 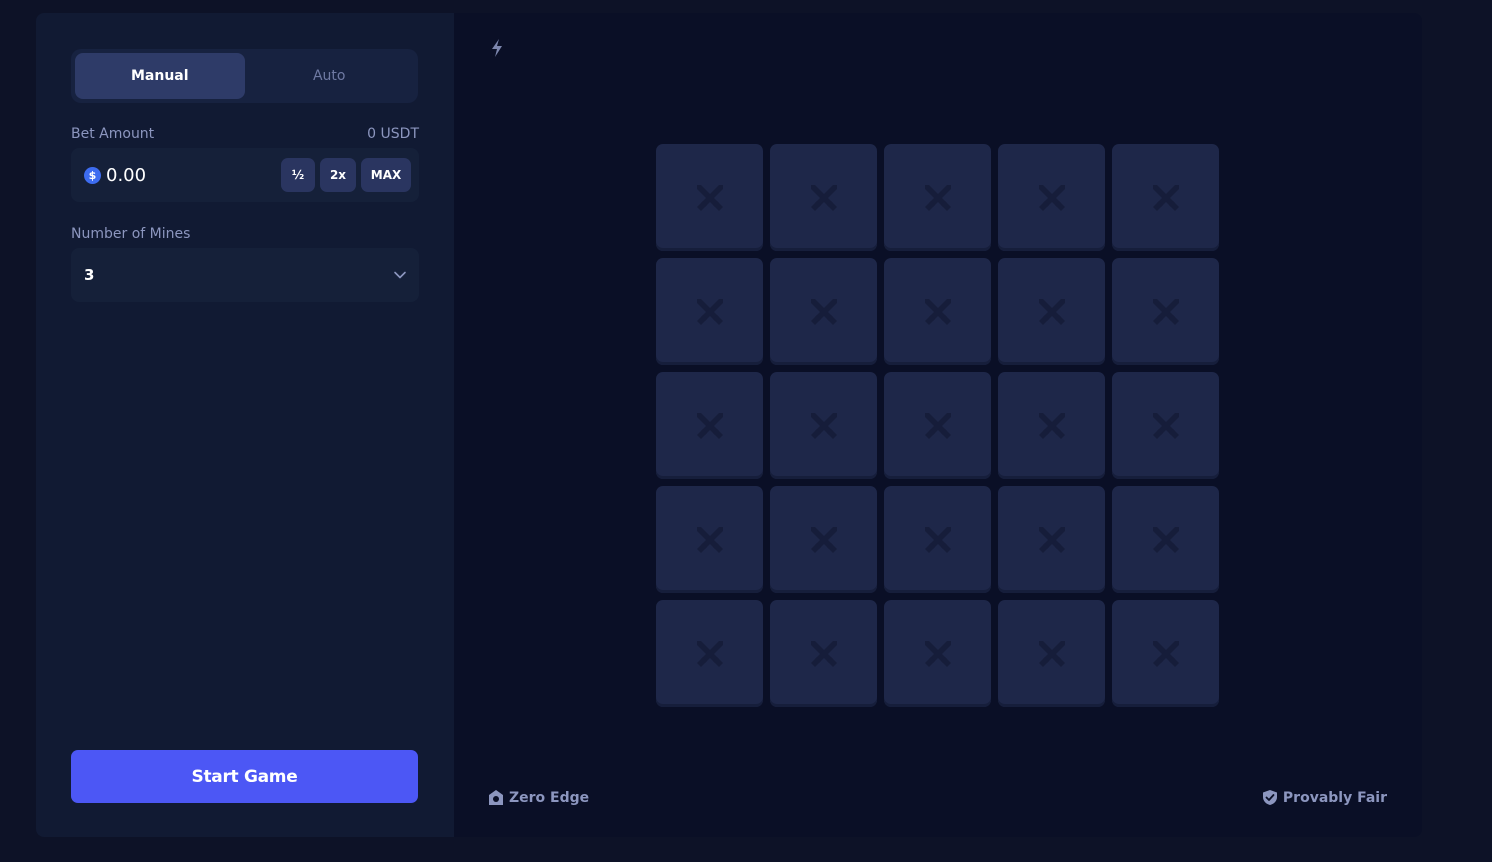 I want to click on dollar-coin-icon: $, so click(x=92, y=175).